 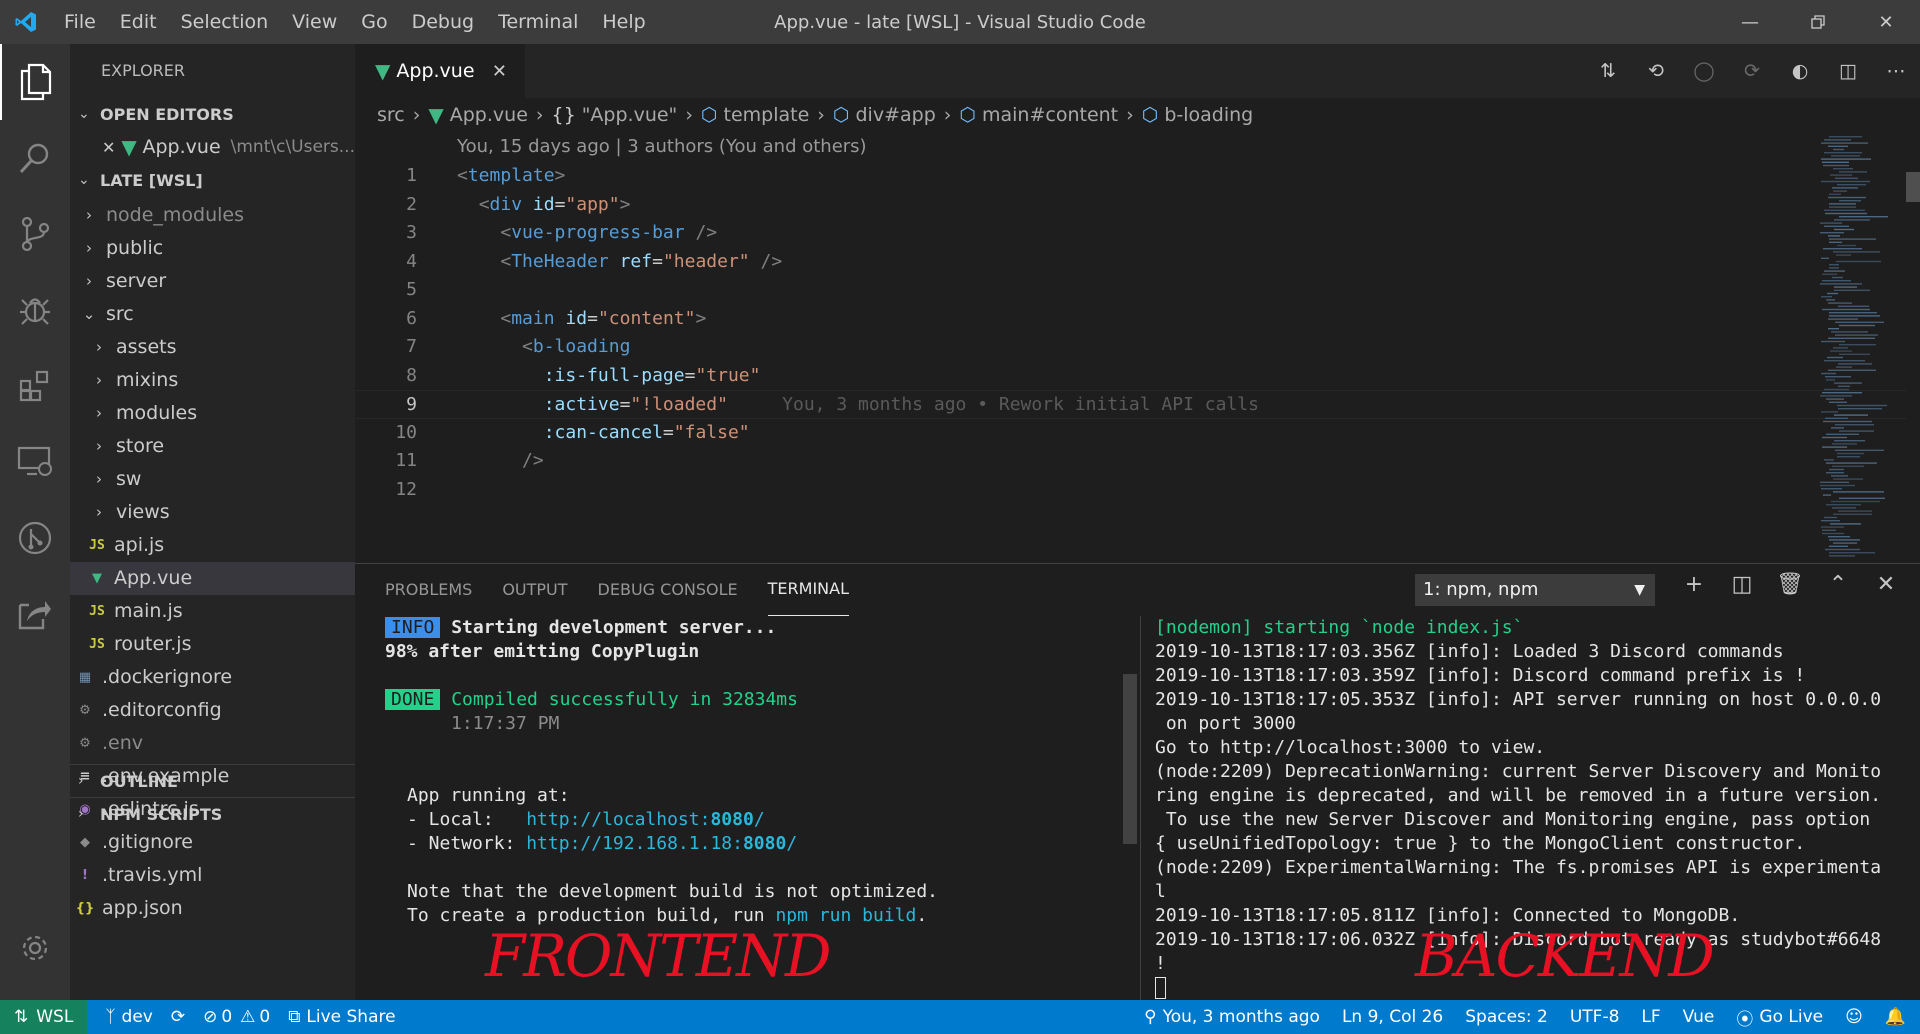 I want to click on tree-item-editorconfig: ⚙ .editorconfig, so click(x=212, y=710).